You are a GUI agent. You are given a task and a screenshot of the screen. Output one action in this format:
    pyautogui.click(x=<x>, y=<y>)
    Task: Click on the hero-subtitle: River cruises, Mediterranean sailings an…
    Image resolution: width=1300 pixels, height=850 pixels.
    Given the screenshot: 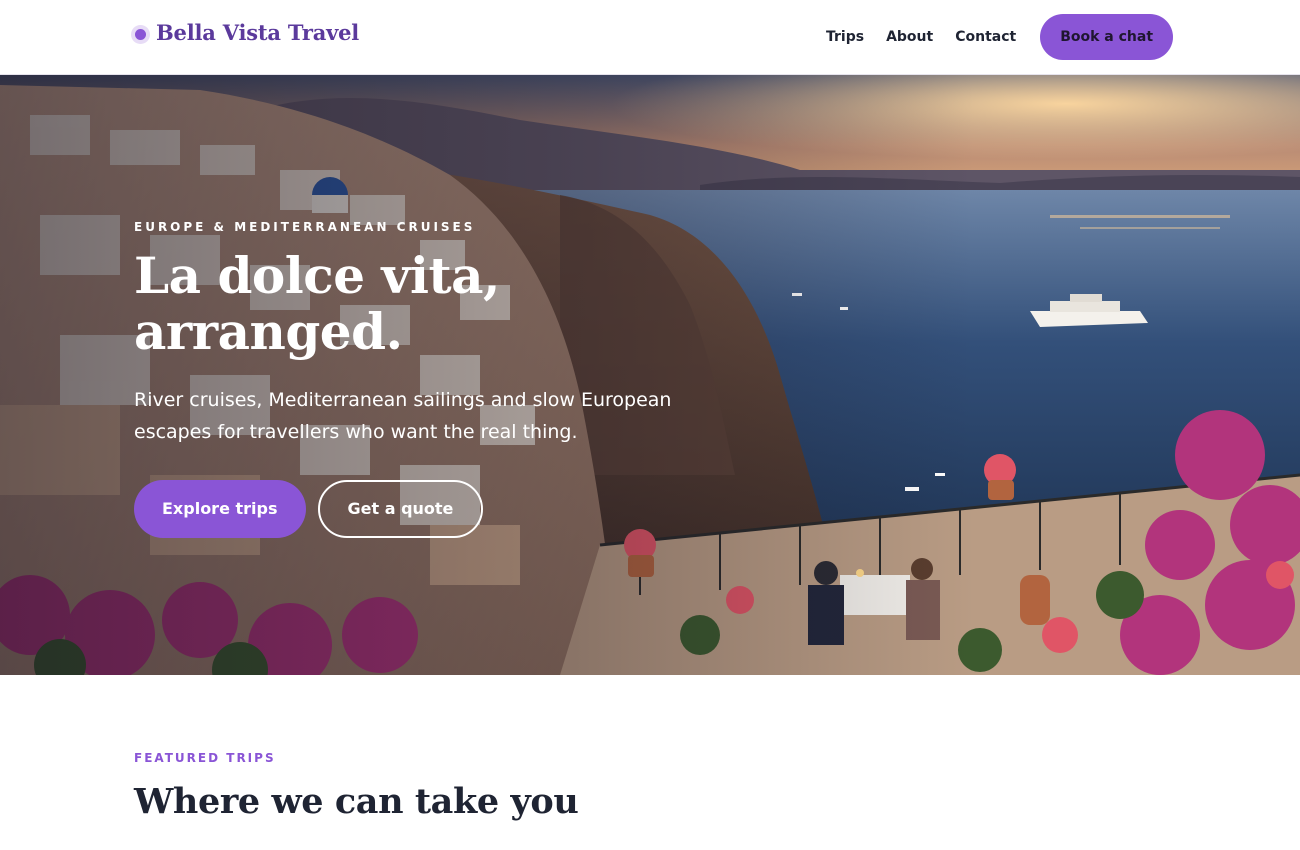 What is the action you would take?
    pyautogui.click(x=403, y=416)
    